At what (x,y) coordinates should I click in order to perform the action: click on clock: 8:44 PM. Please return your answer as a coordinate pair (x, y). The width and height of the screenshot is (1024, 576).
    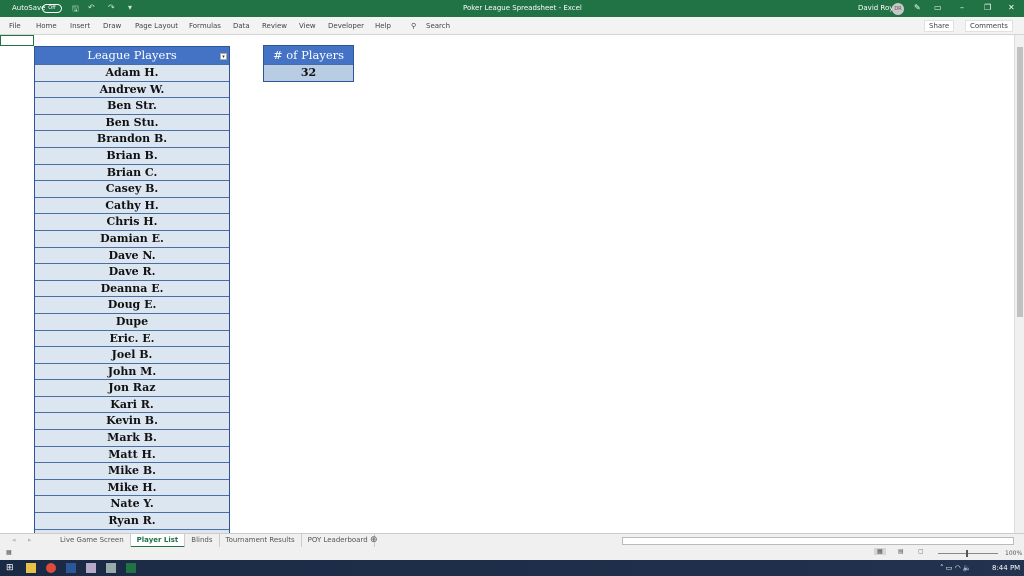
    Looking at the image, I should click on (1006, 568).